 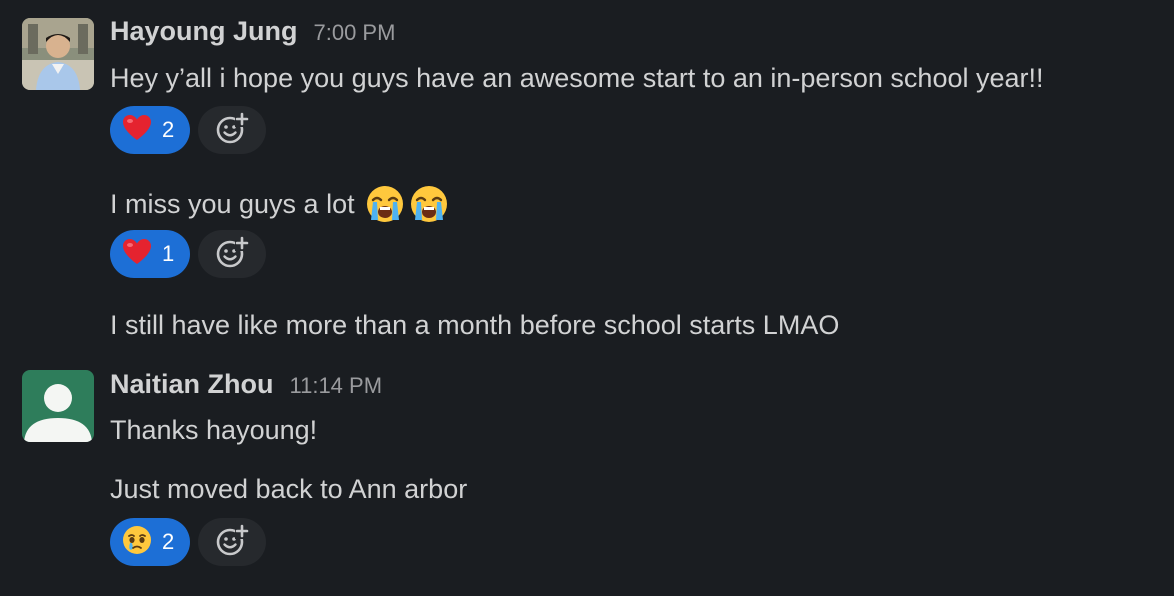 I want to click on message-body: Just moved back to Ann arbor, so click(x=289, y=489).